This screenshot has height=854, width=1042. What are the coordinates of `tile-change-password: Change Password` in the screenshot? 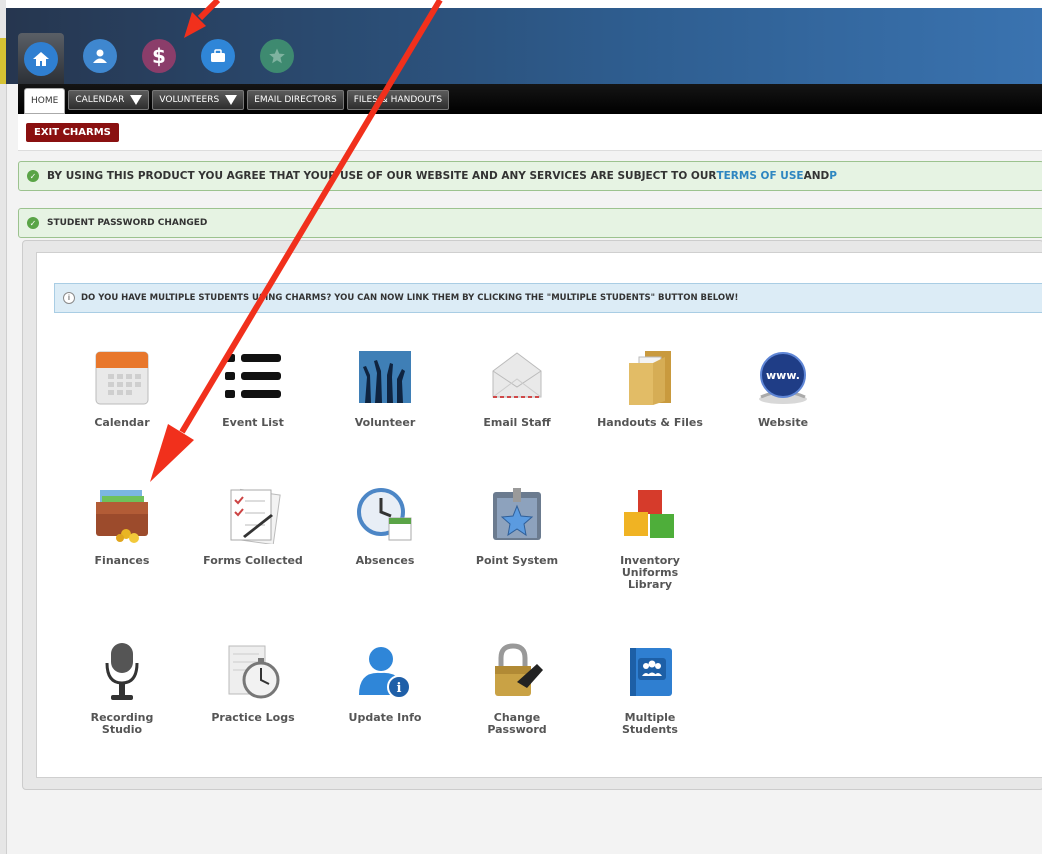 It's located at (517, 688).